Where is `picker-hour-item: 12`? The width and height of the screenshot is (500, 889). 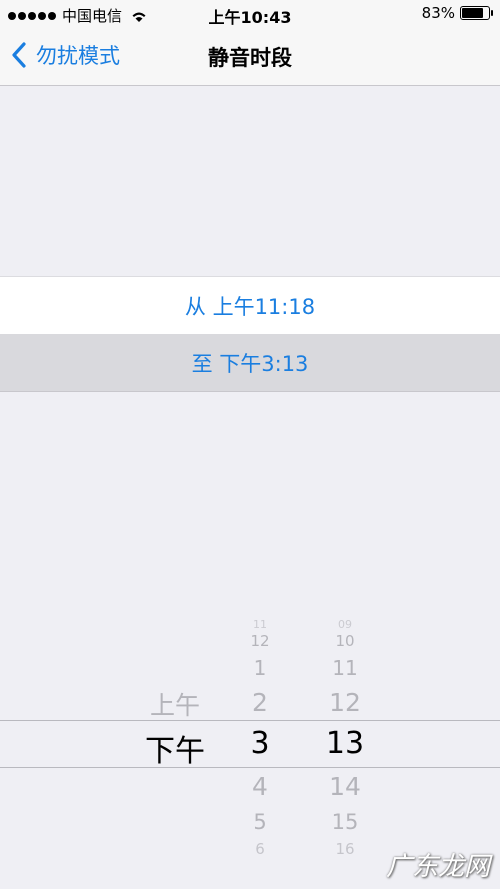 picker-hour-item: 12 is located at coordinates (260, 641).